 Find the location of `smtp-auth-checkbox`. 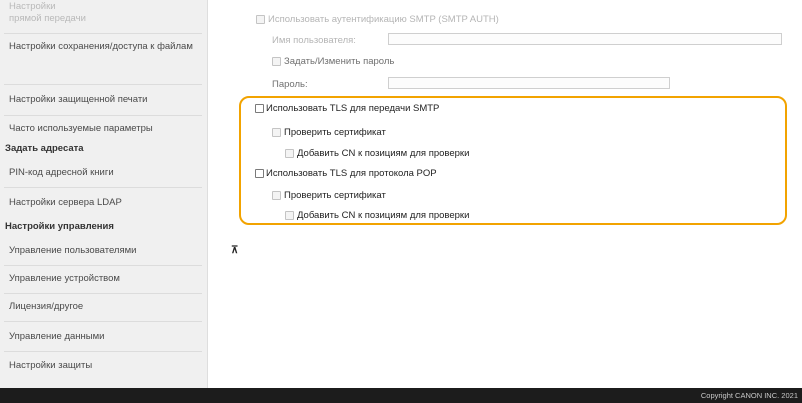

smtp-auth-checkbox is located at coordinates (260, 19).